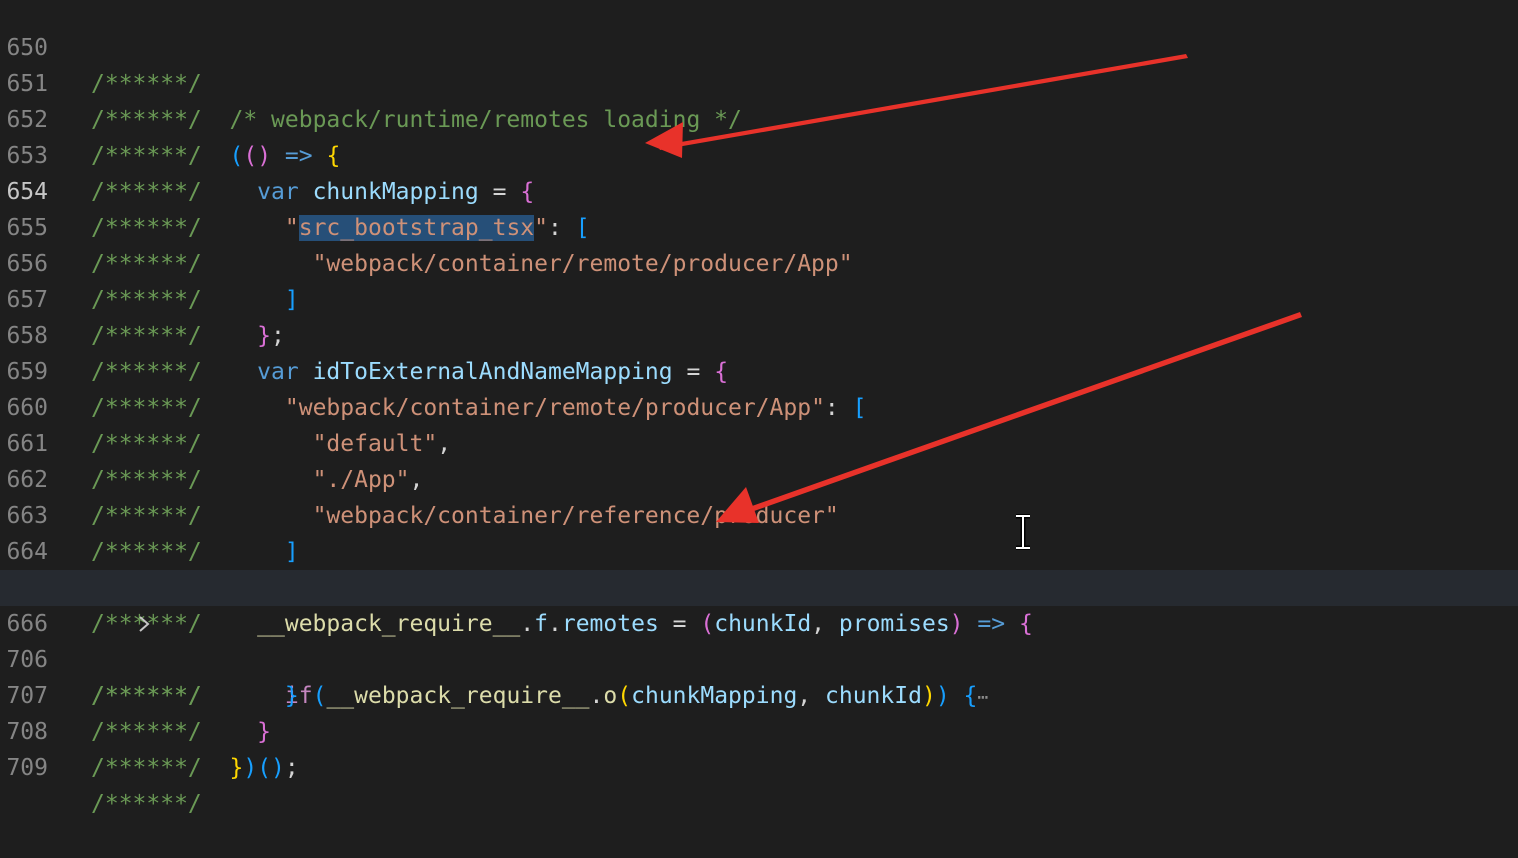 Image resolution: width=1518 pixels, height=858 pixels. I want to click on line-code: /******/ })();, so click(195, 768).